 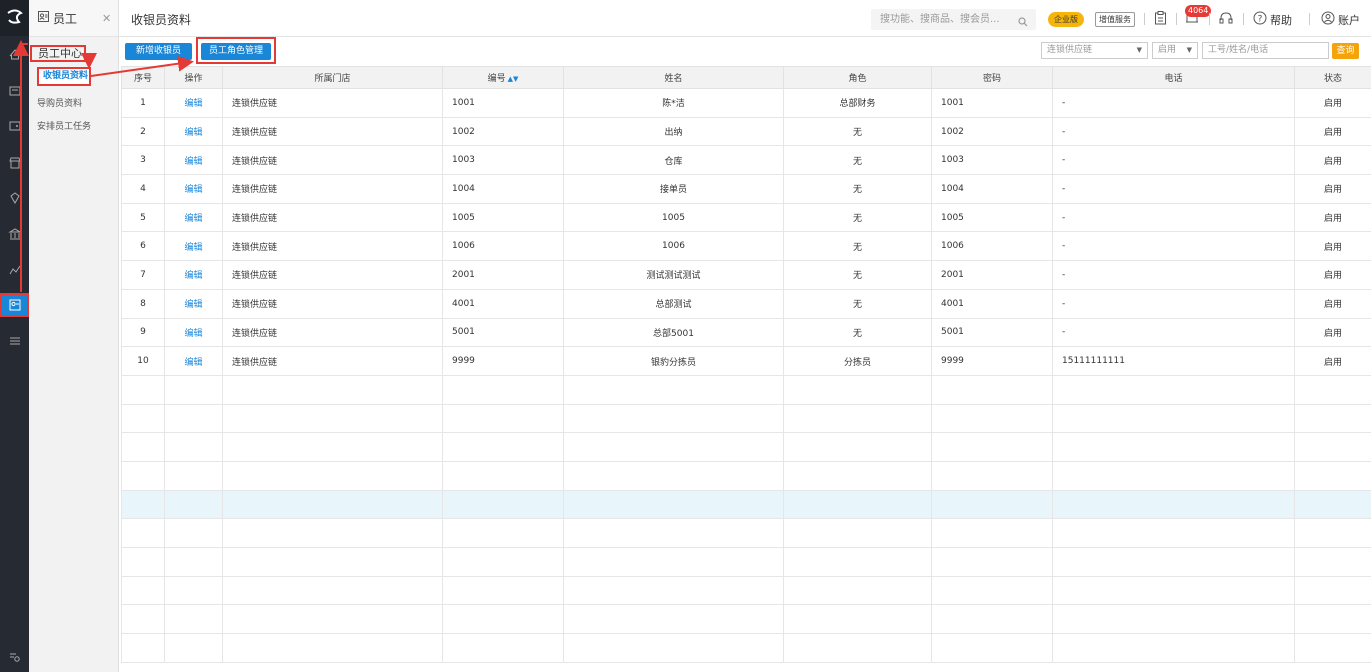 I want to click on cell-status: 启用, so click(x=1332, y=361).